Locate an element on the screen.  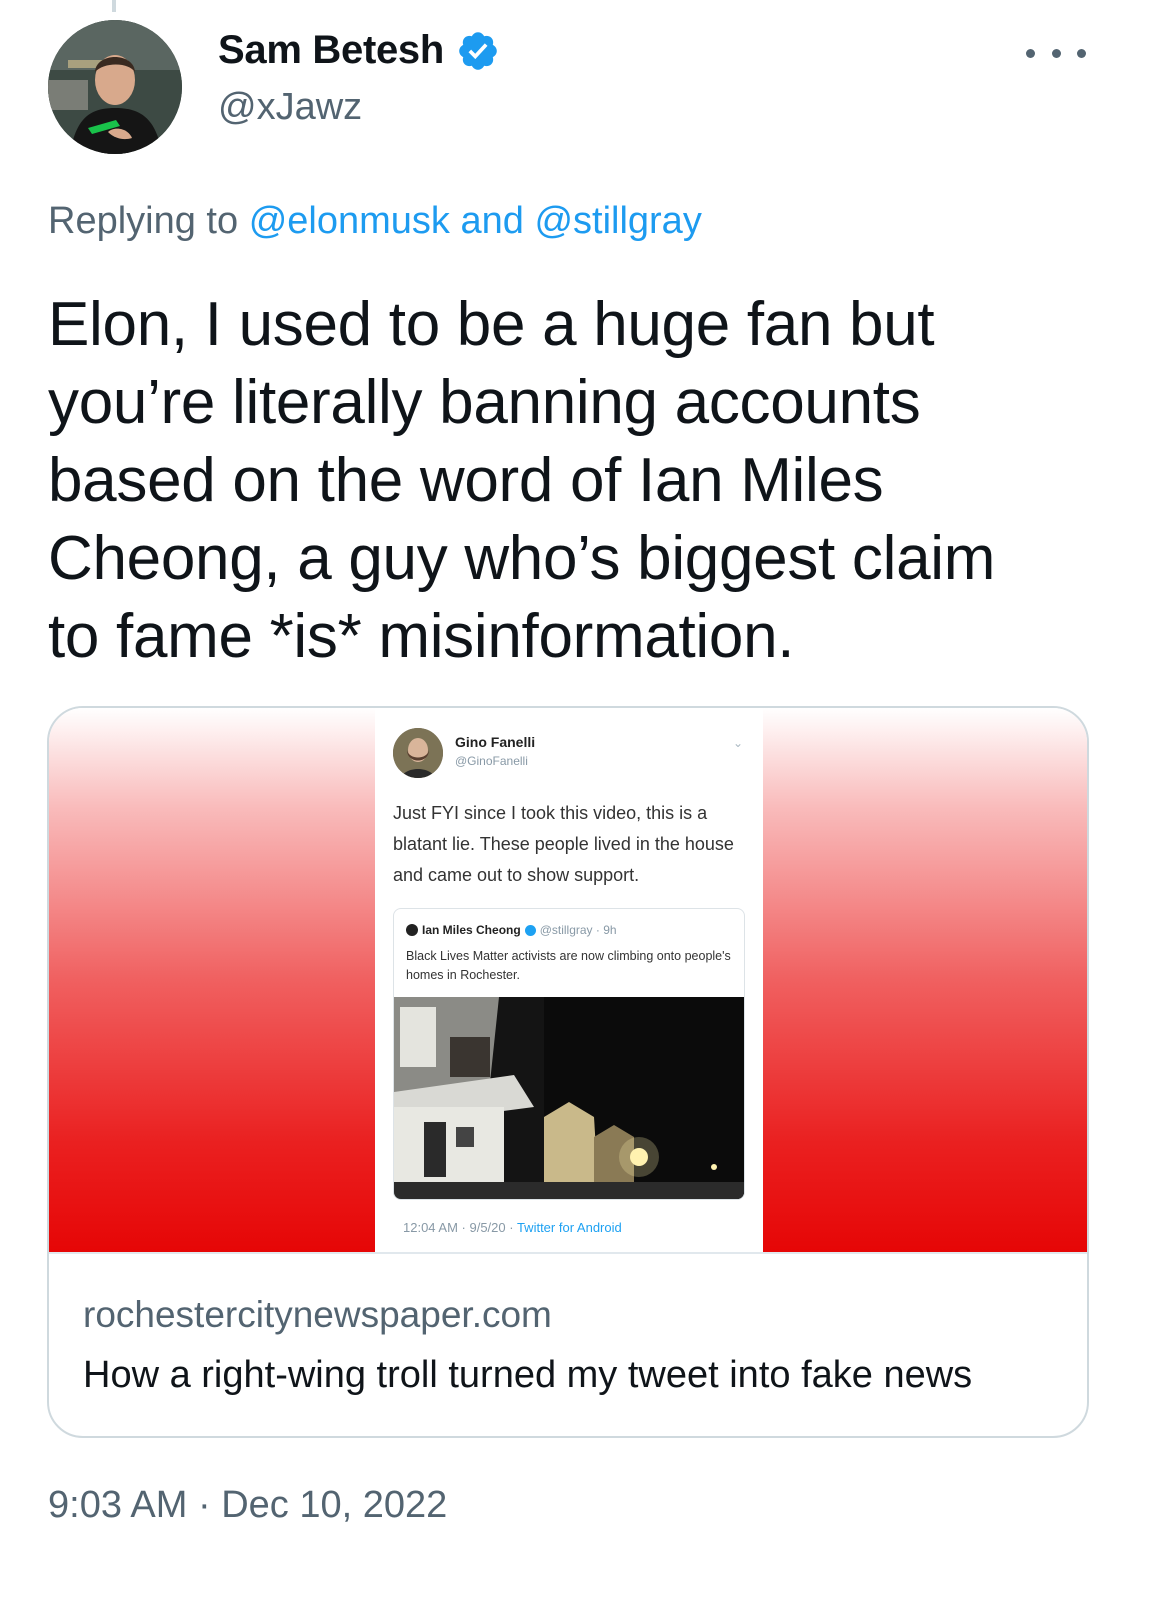
verified-badge-icon is located at coordinates (478, 50).